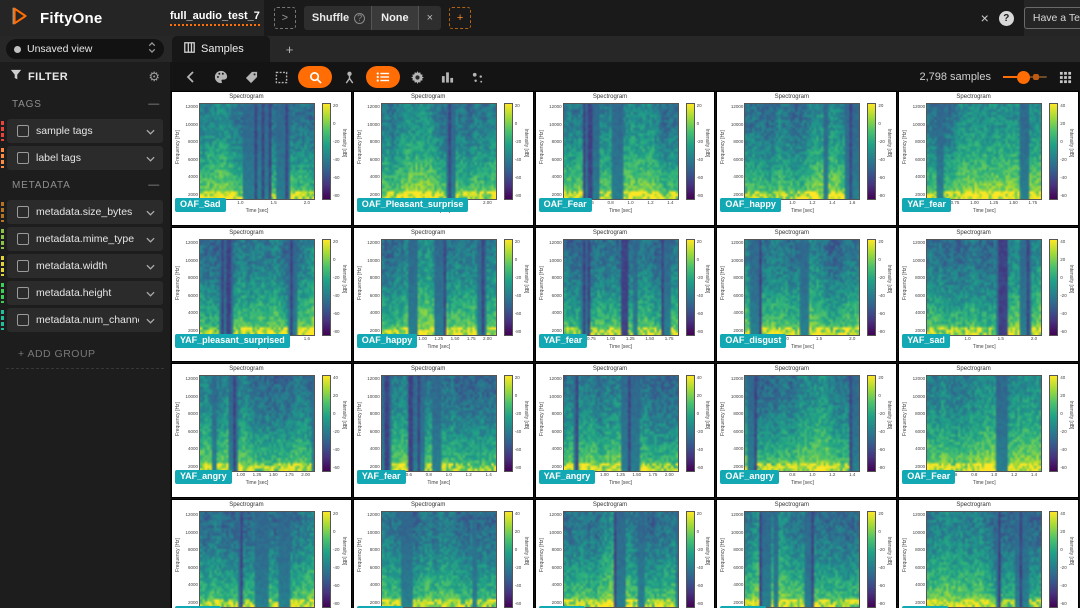 The width and height of the screenshot is (1080, 608). I want to click on view-bar: > Shuffle ? None × + × ?, so click(643, 18).